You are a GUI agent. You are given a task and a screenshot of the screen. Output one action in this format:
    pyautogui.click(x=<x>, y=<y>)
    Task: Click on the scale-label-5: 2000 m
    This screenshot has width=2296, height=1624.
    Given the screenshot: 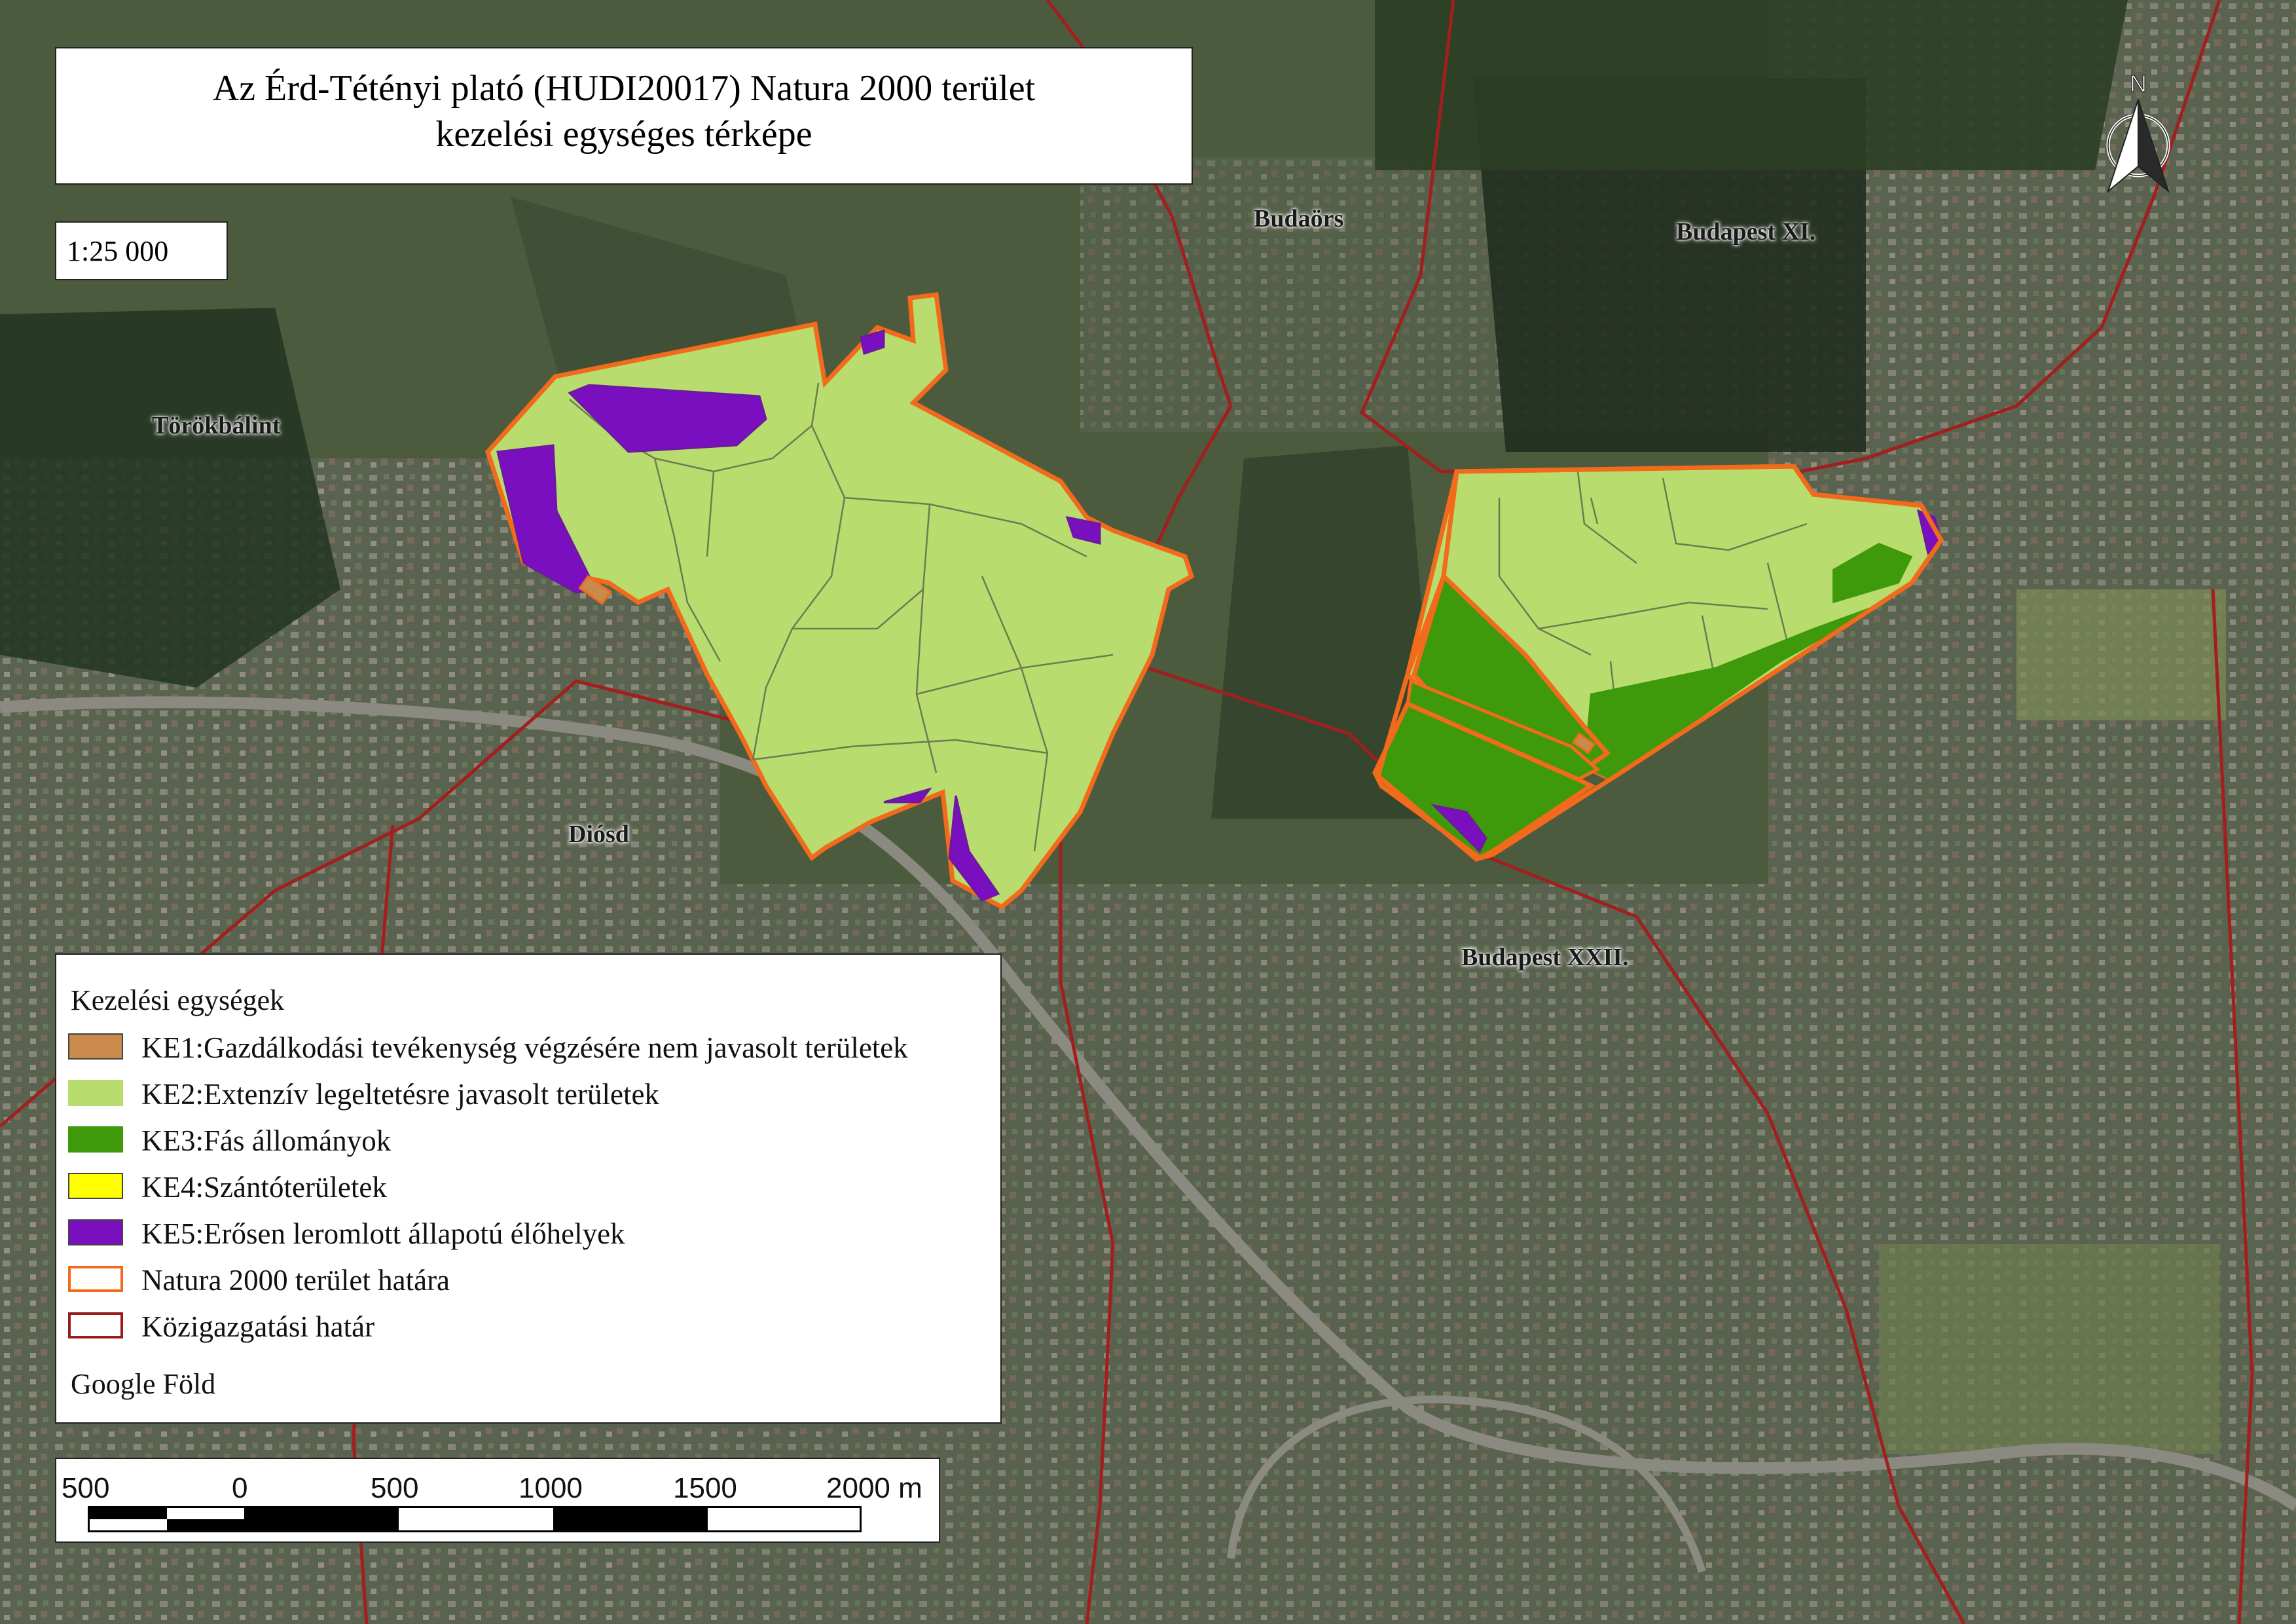 What is the action you would take?
    pyautogui.click(x=874, y=1488)
    